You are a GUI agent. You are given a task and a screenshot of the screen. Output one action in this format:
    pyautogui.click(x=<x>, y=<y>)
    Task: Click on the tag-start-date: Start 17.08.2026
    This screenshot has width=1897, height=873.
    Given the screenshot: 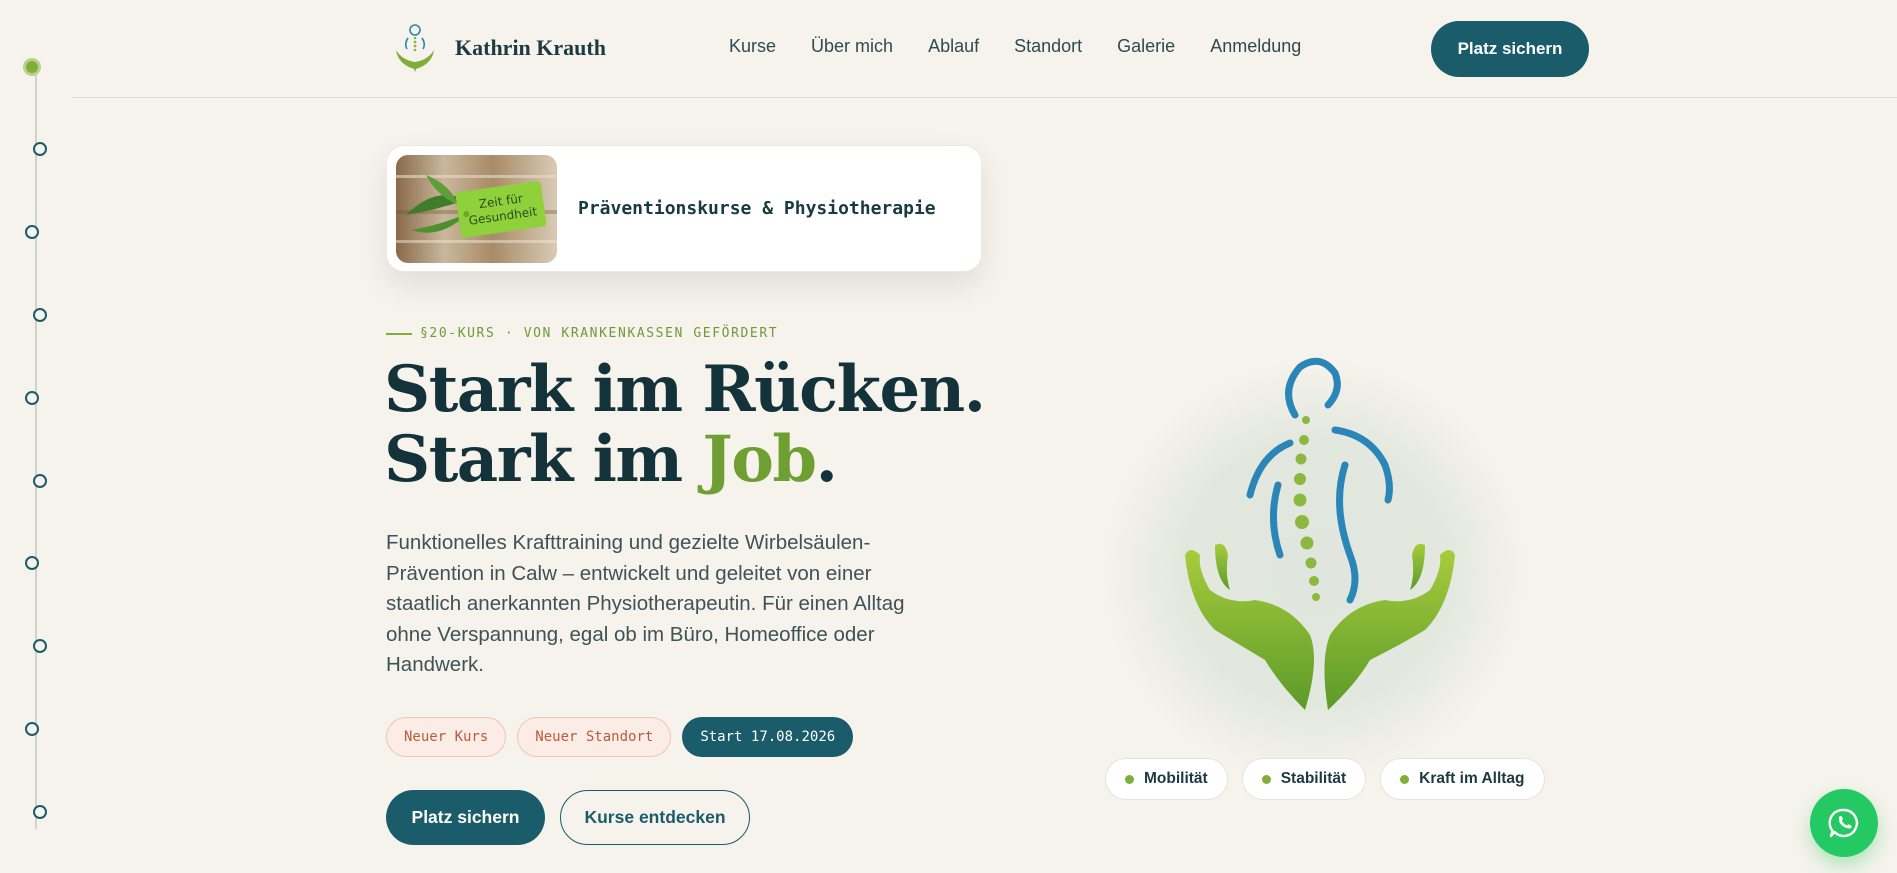 What is the action you would take?
    pyautogui.click(x=768, y=737)
    